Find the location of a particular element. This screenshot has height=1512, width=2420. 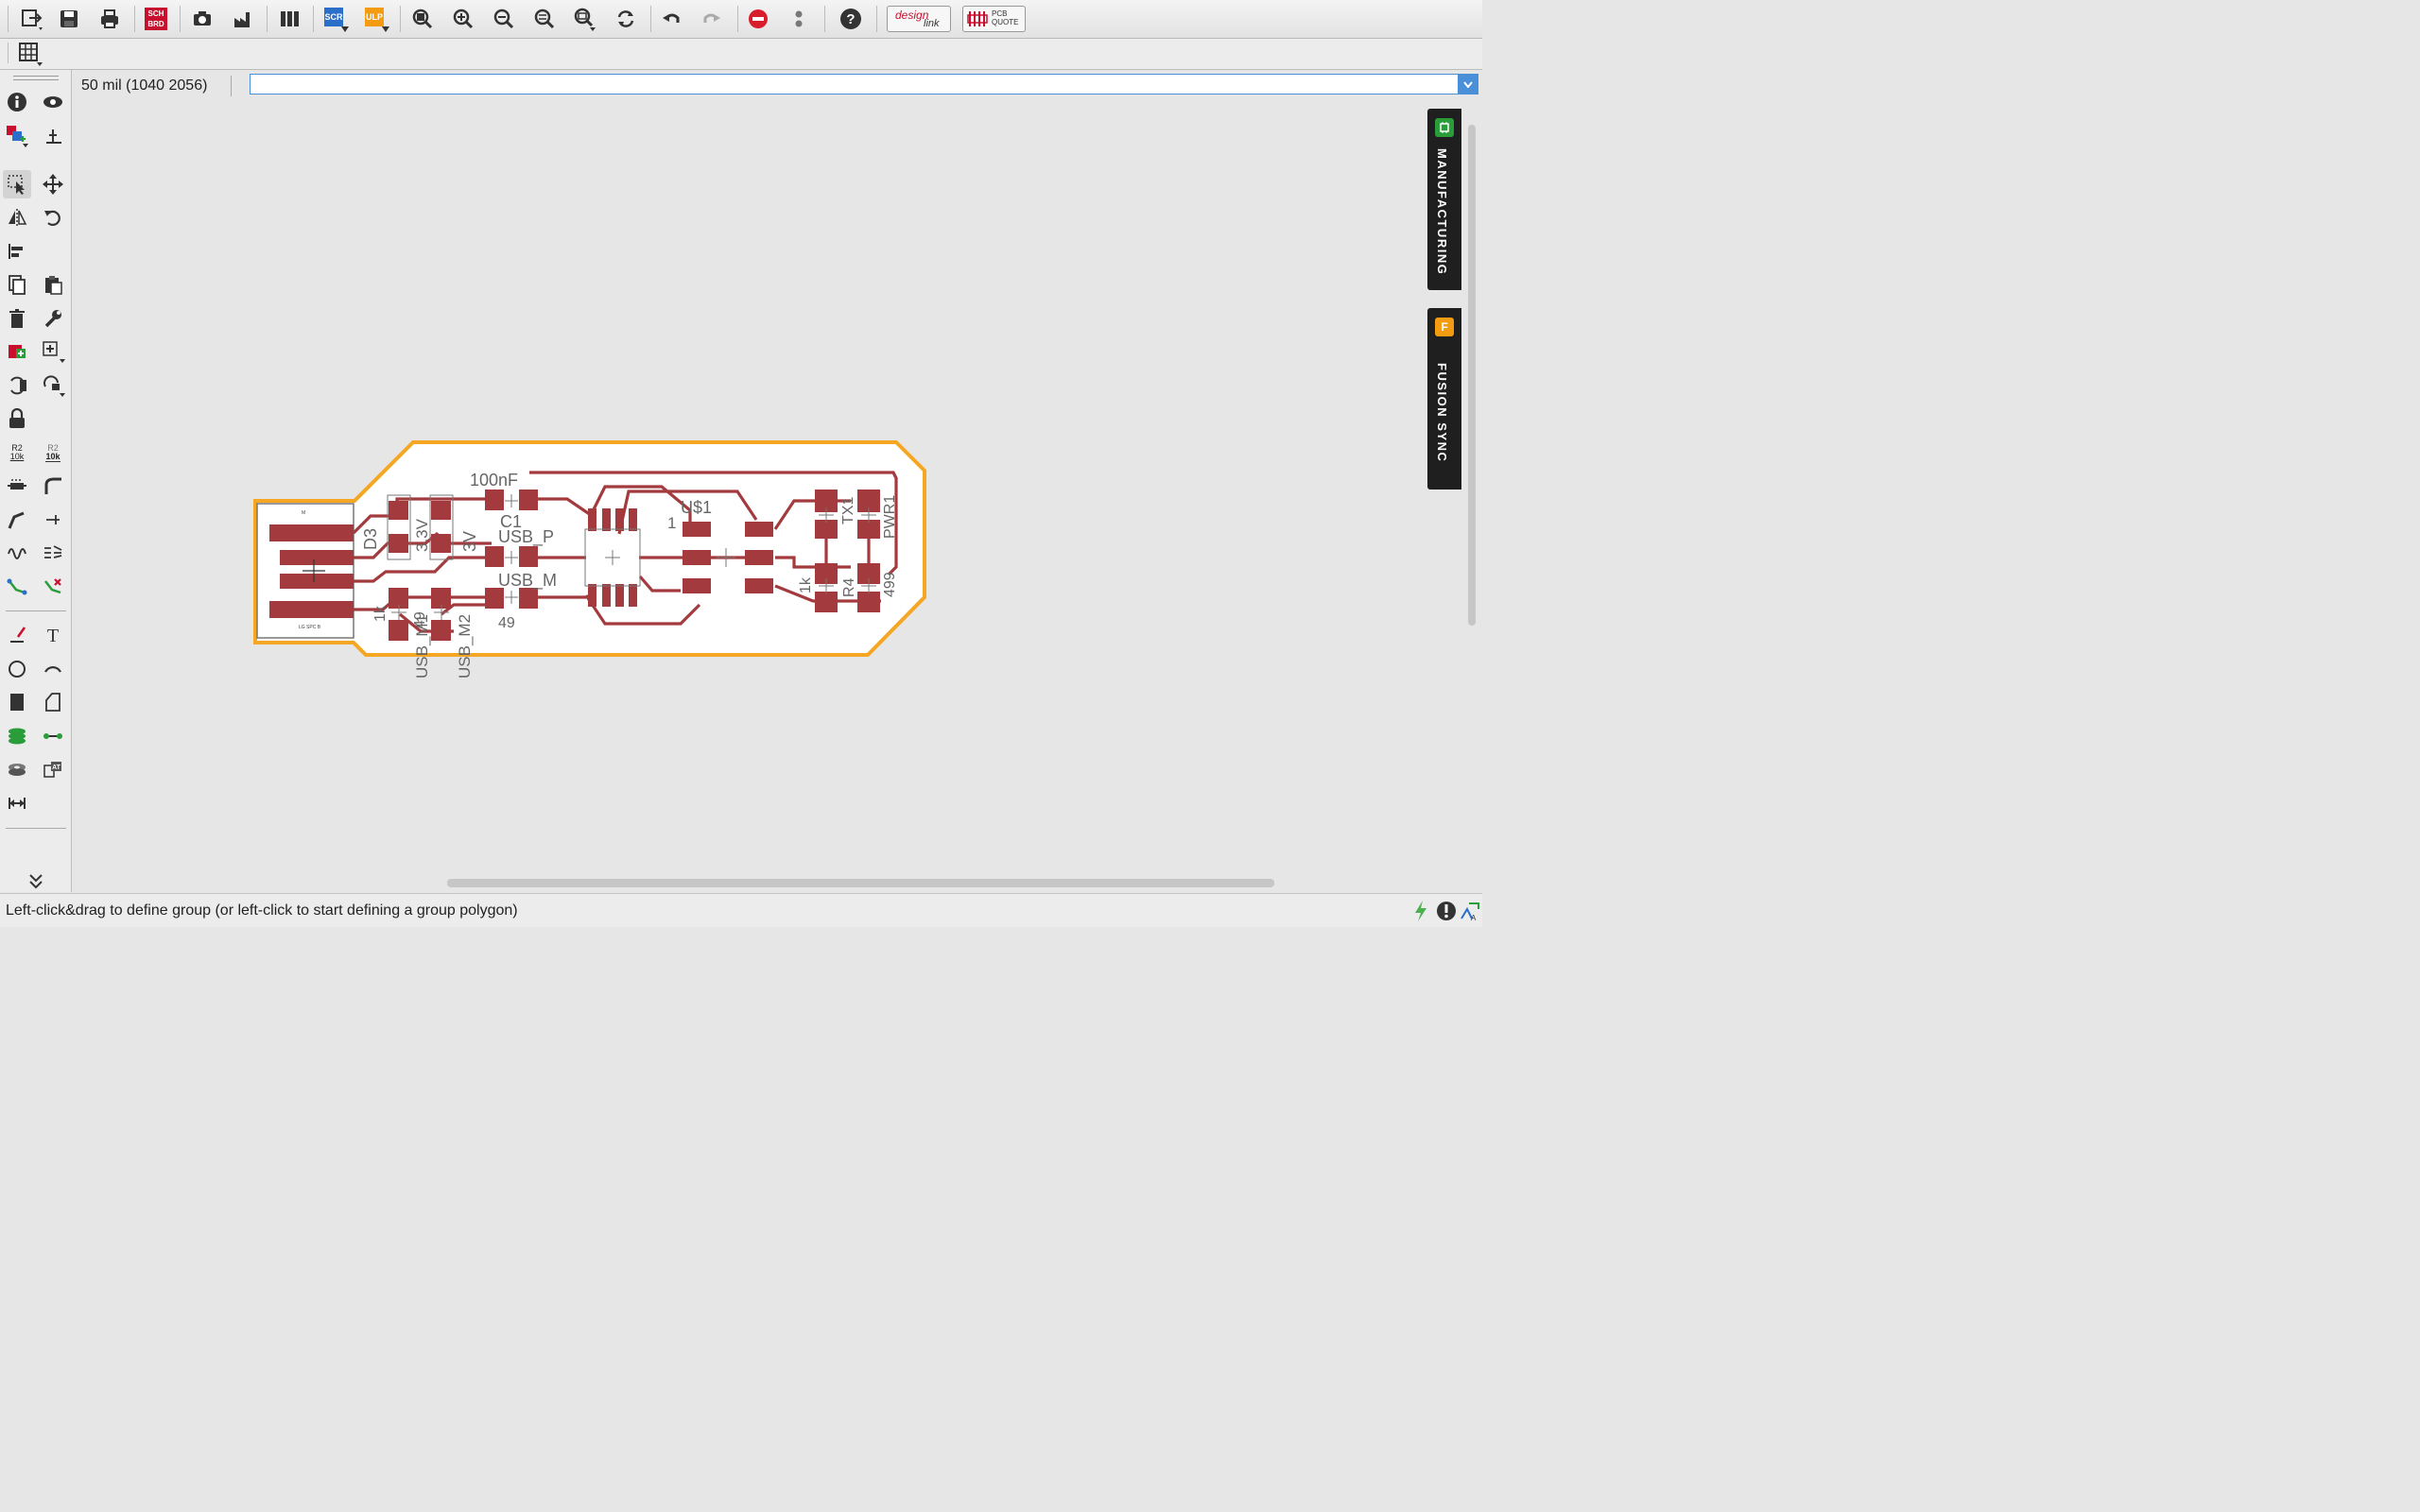

designlink-label-bottom: link is located at coordinates (932, 23).